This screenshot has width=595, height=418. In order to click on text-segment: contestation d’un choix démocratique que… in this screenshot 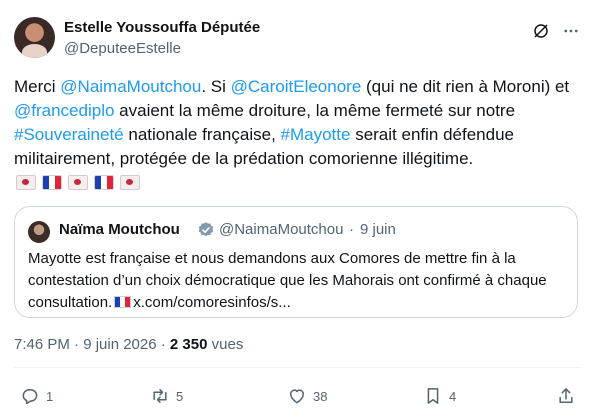, I will do `click(287, 280)`.